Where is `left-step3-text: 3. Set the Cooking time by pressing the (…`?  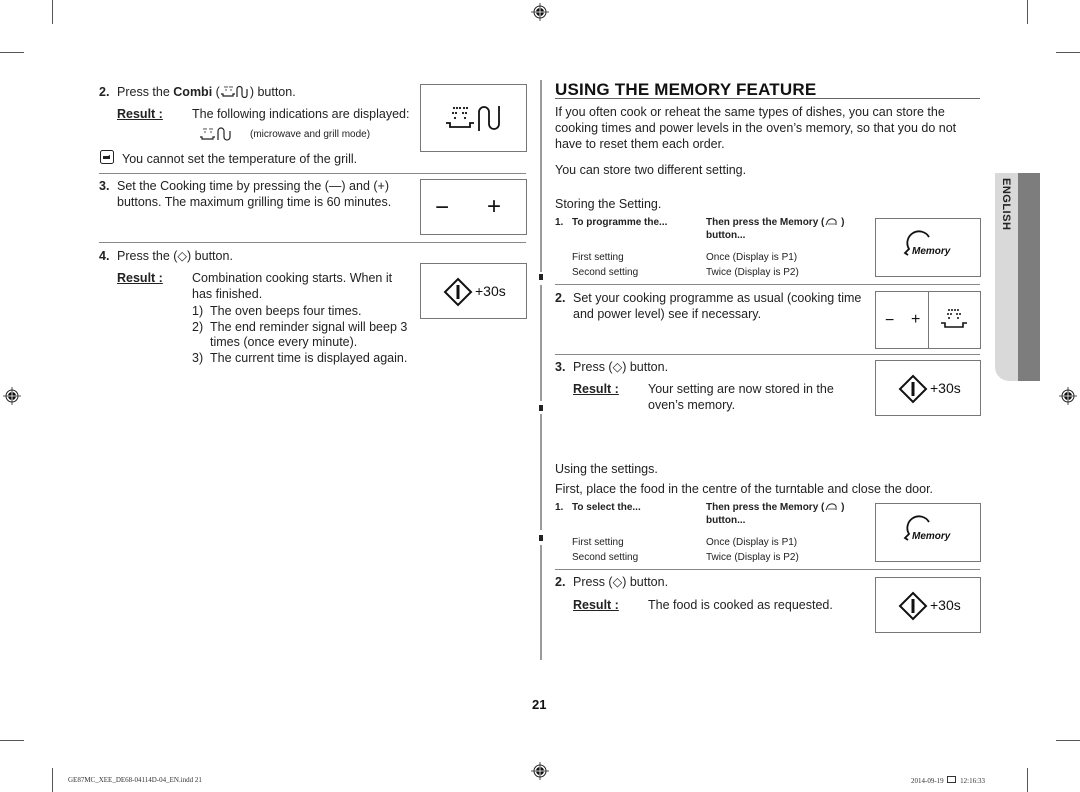
left-step3-text: 3. Set the Cooking time by pressing the (… is located at coordinates (245, 194).